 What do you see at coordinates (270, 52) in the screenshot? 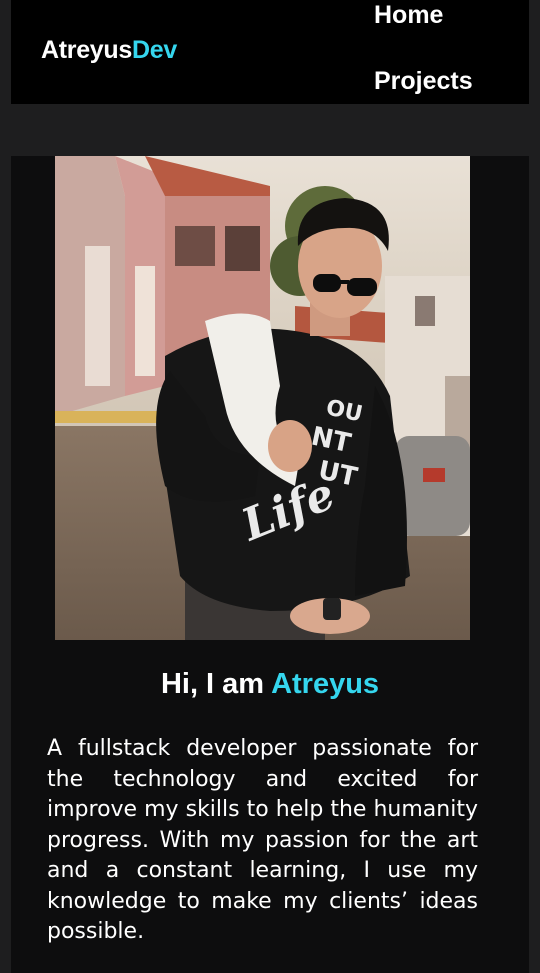
I see `site-header: AtreyusDev Home Projects` at bounding box center [270, 52].